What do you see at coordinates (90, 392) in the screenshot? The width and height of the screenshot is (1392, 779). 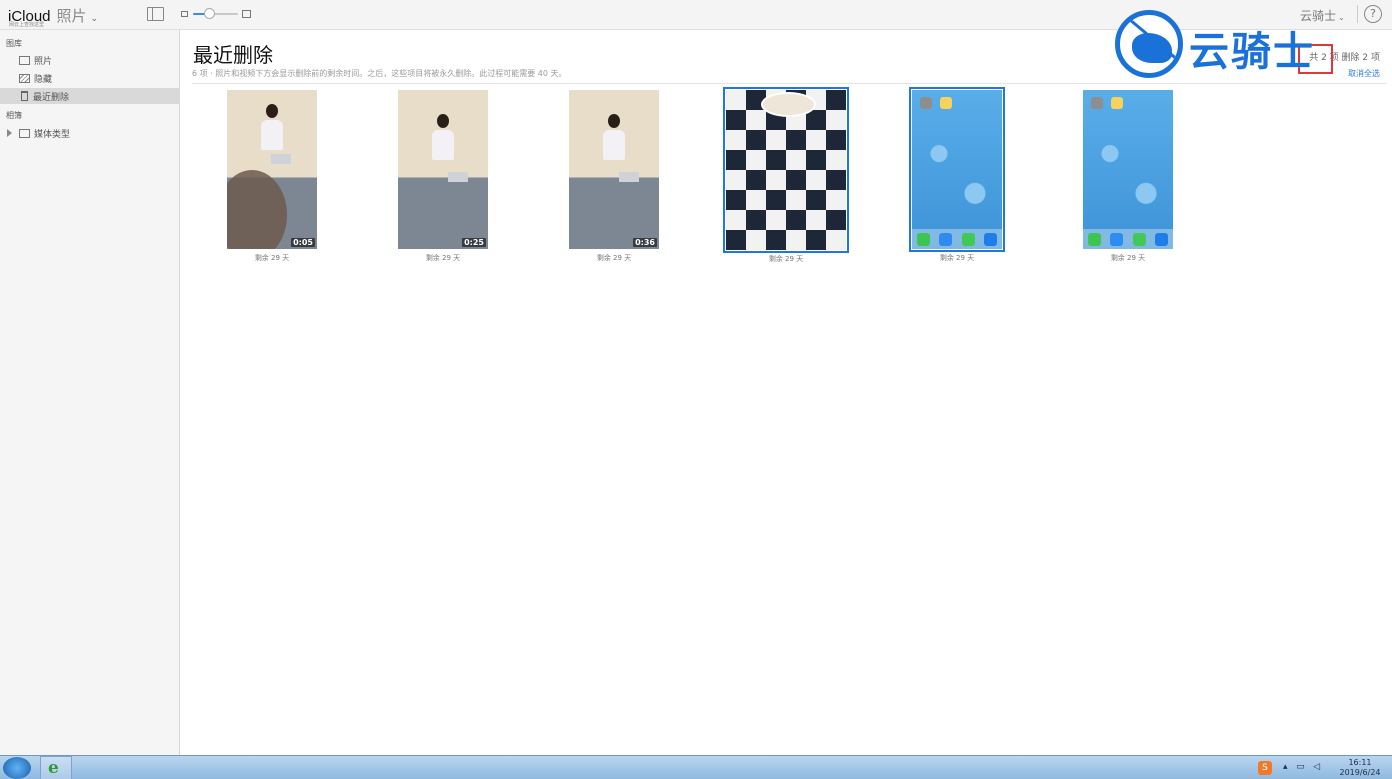 I see `sidebar: 图库 照片 隐藏 最近删除 相簿 媒体类型` at bounding box center [90, 392].